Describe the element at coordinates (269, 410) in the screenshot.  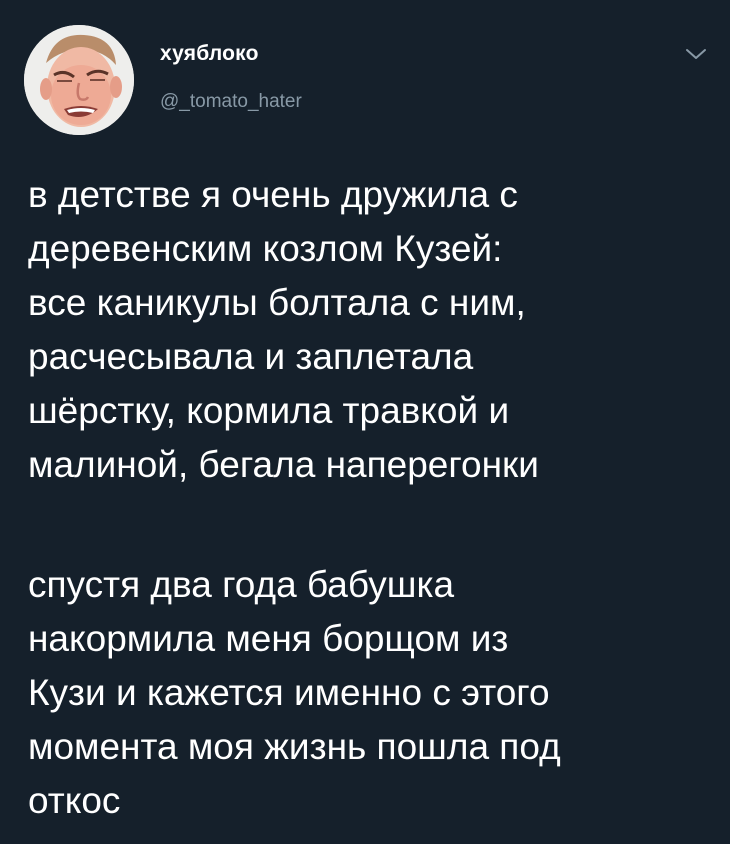
I see `tweet-text-line: шёрстку, кормила травкой и` at that location.